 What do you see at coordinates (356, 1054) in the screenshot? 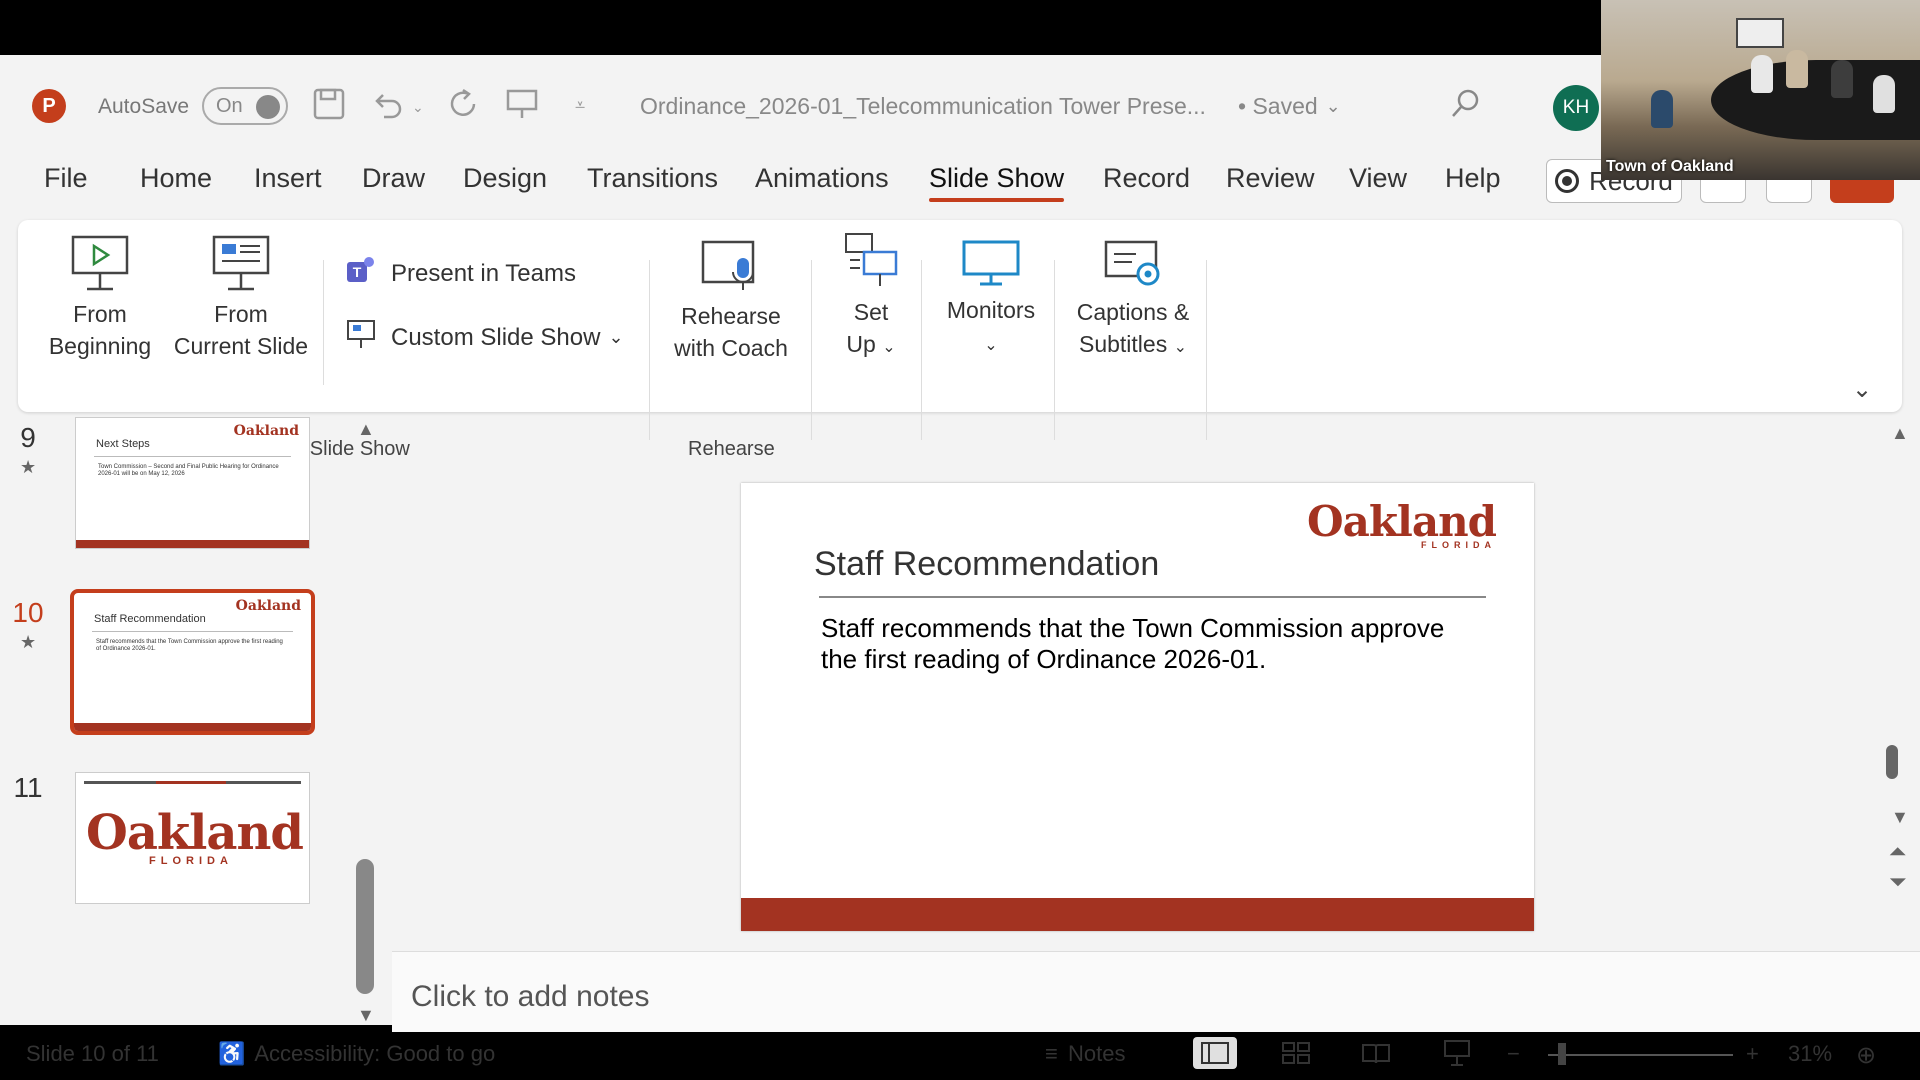
I see `accessibility-status: ♿ Accessibility: Good to go` at bounding box center [356, 1054].